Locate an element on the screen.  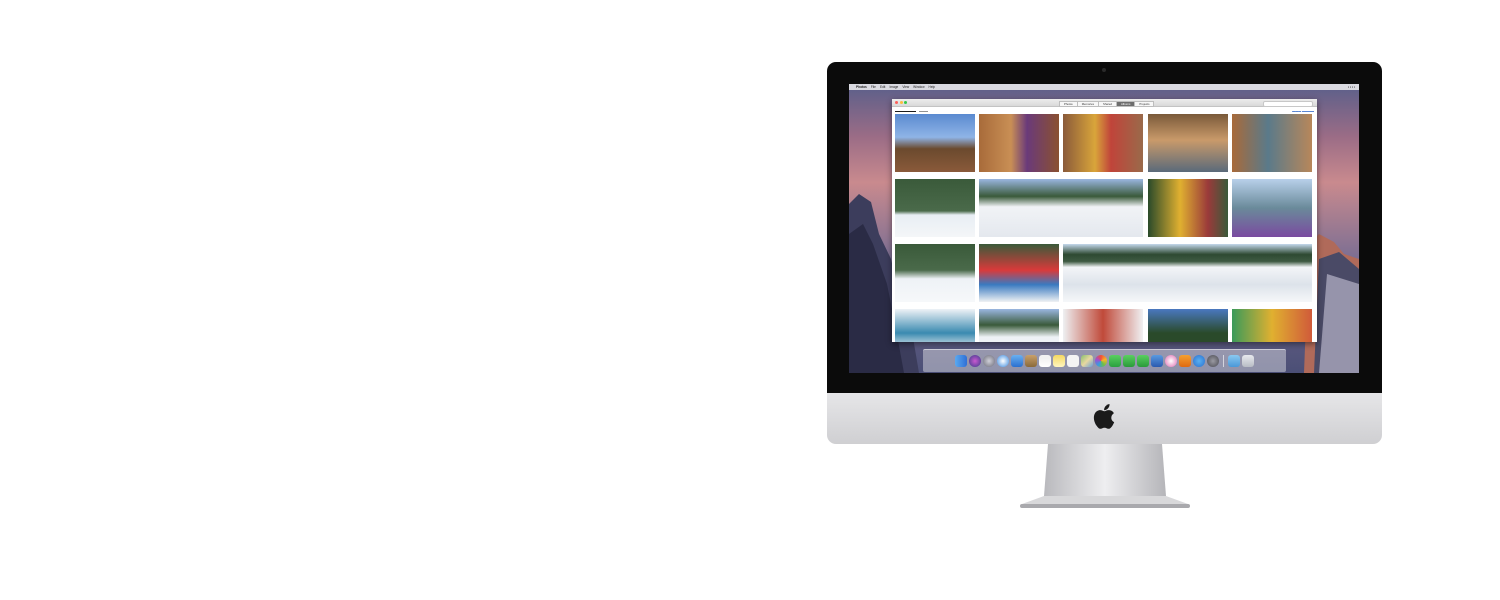
album-title: ▬▬▬▬▬▬▬ is located at coordinates (905, 110).